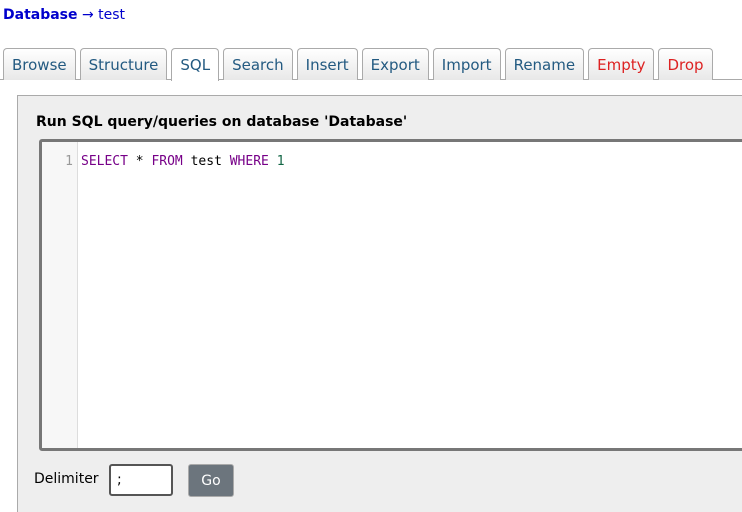  I want to click on go-button: Go, so click(211, 480).